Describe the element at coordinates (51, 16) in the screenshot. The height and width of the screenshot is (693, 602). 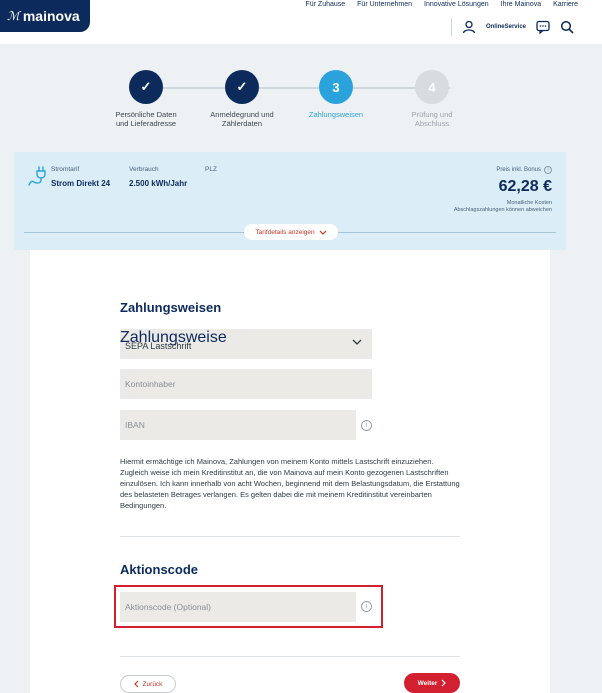
I see `logo-text: mainova` at that location.